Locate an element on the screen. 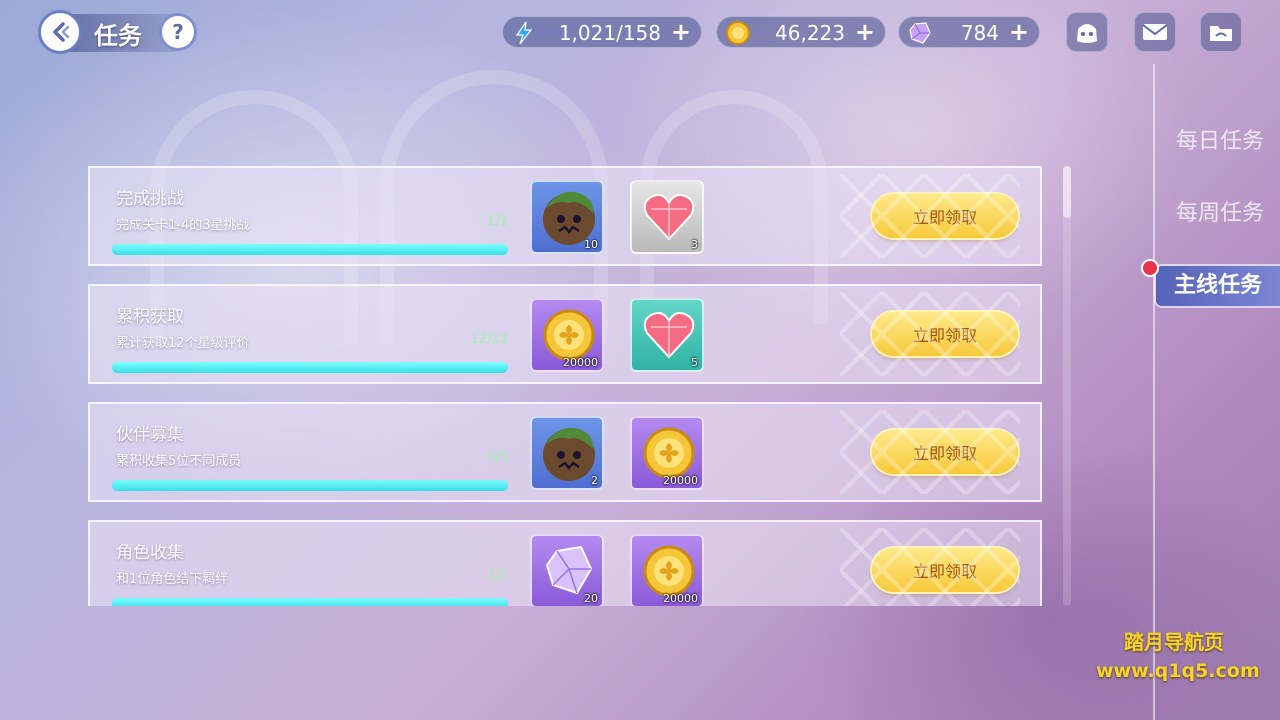 The height and width of the screenshot is (720, 1280). gold-counter: 46,223 + is located at coordinates (801, 32).